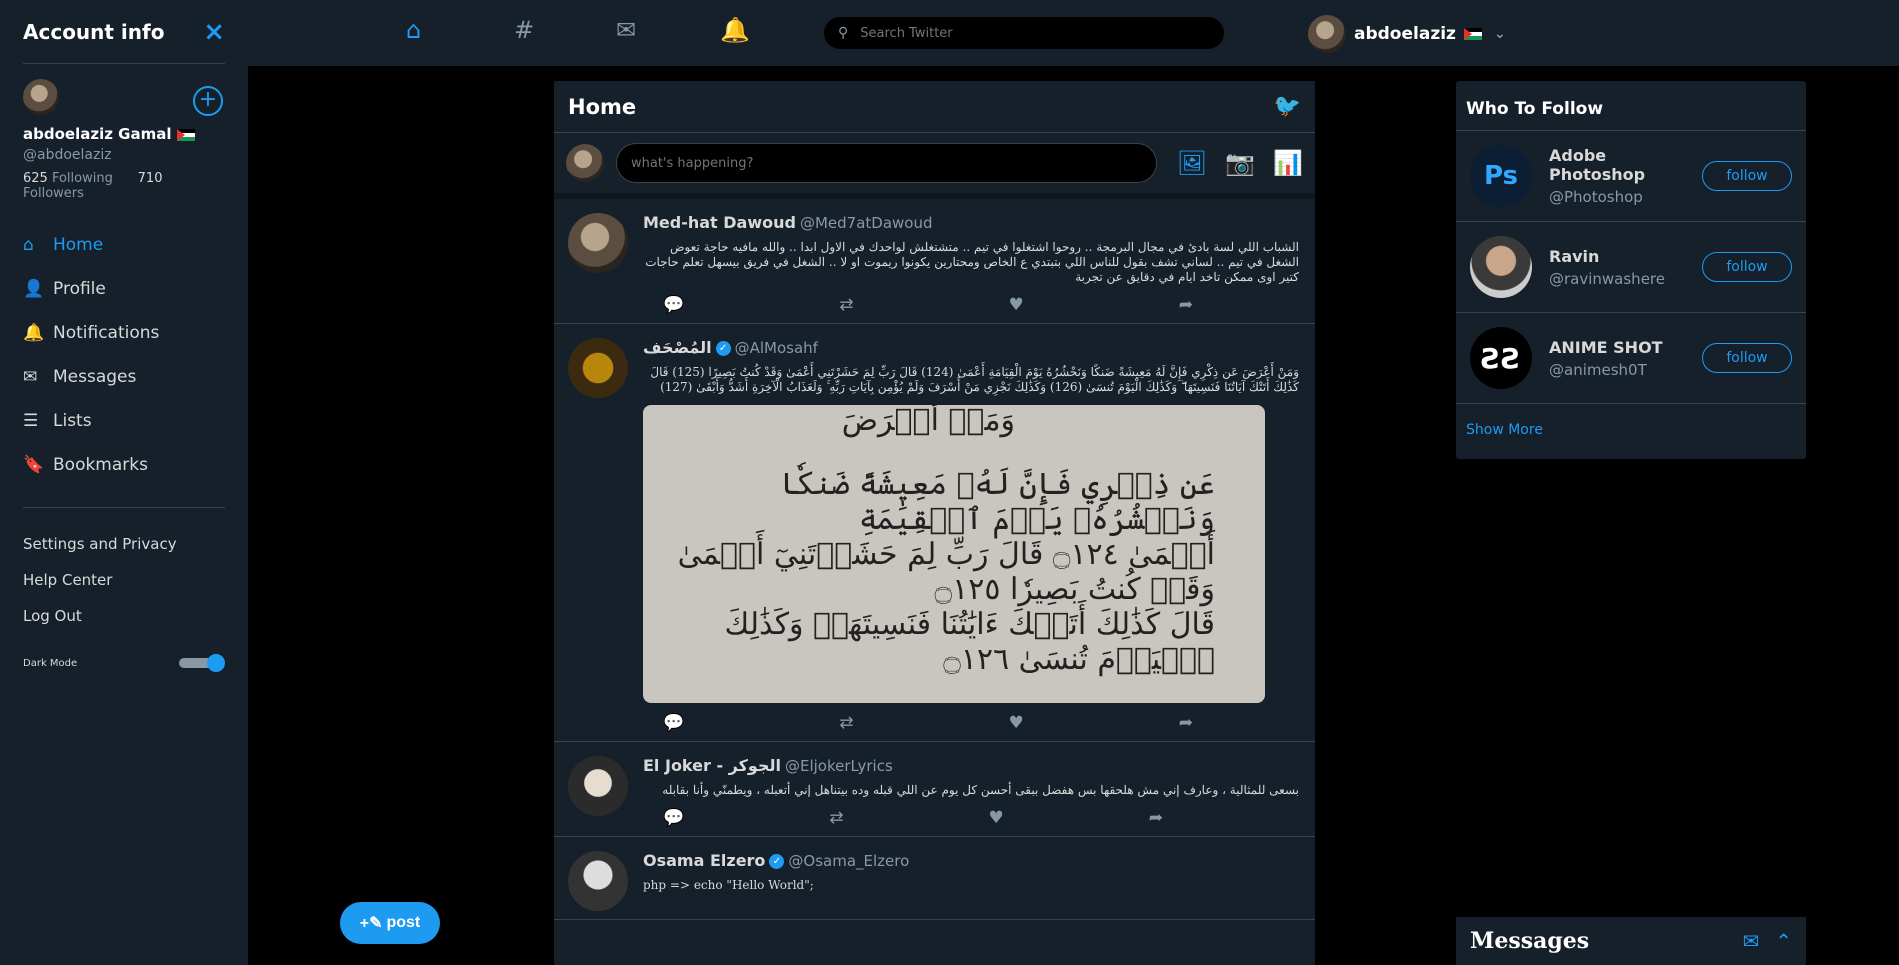 The width and height of the screenshot is (1899, 965). Describe the element at coordinates (124, 32) in the screenshot. I see `account-header: Account info ×` at that location.